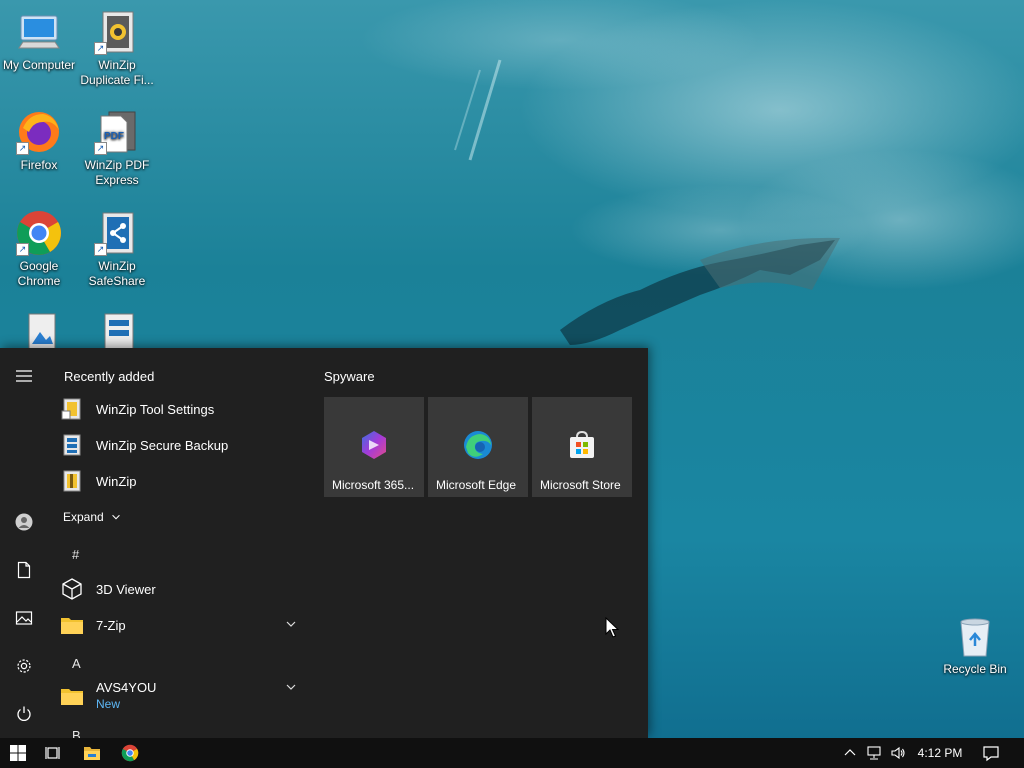  What do you see at coordinates (940, 753) in the screenshot?
I see `taskbar-clock: 4:12 PM` at bounding box center [940, 753].